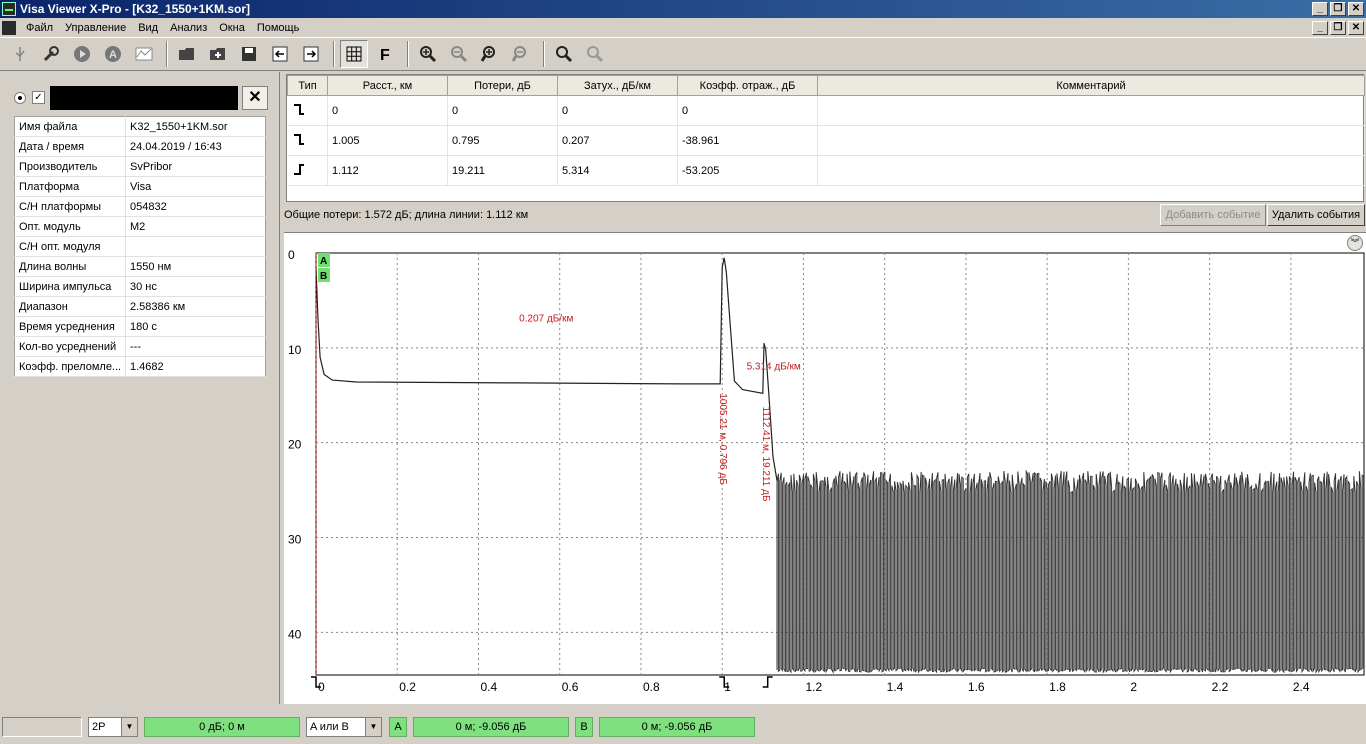 This screenshot has width=1366, height=744. What do you see at coordinates (387, 140) in the screenshot?
I see `event-distance: 1.005` at bounding box center [387, 140].